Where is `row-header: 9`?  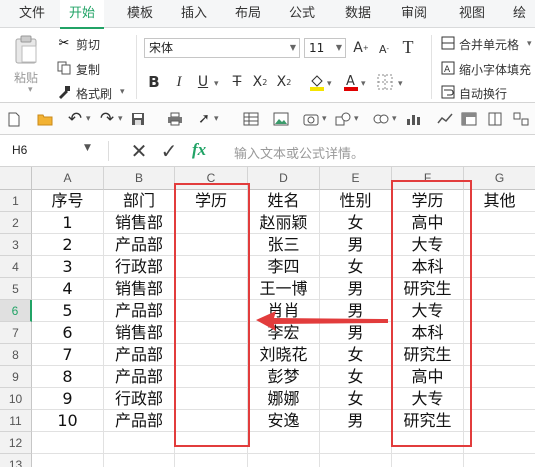
row-header: 9 is located at coordinates (16, 377).